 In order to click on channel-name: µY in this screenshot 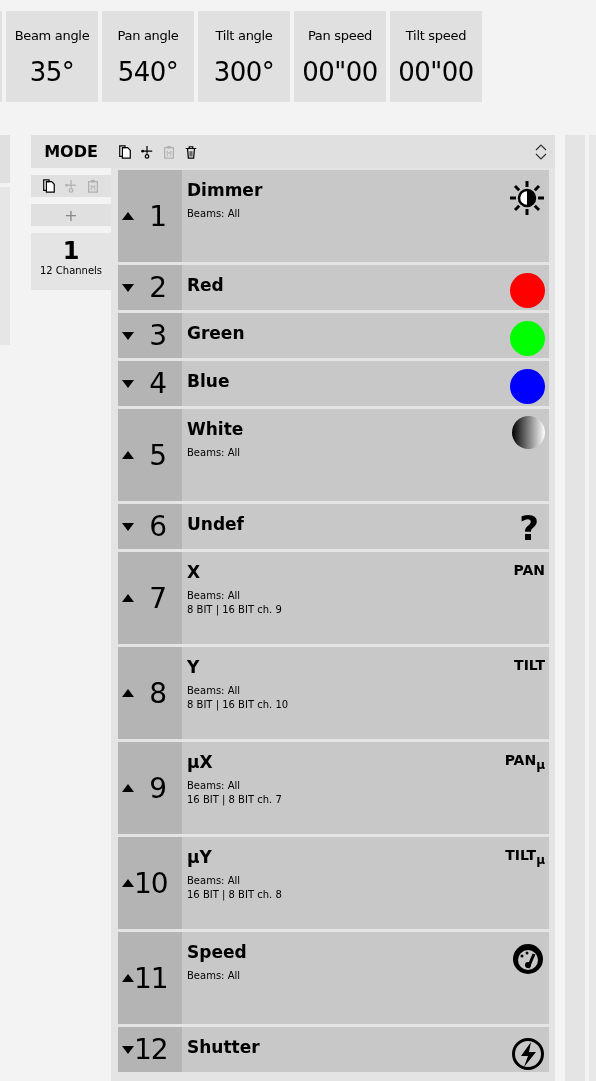, I will do `click(200, 857)`.